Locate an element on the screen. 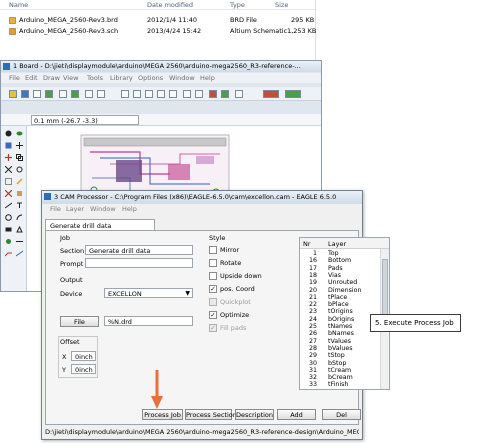 The height and width of the screenshot is (443, 479). zoom-redraw-icon is located at coordinates (161, 94).